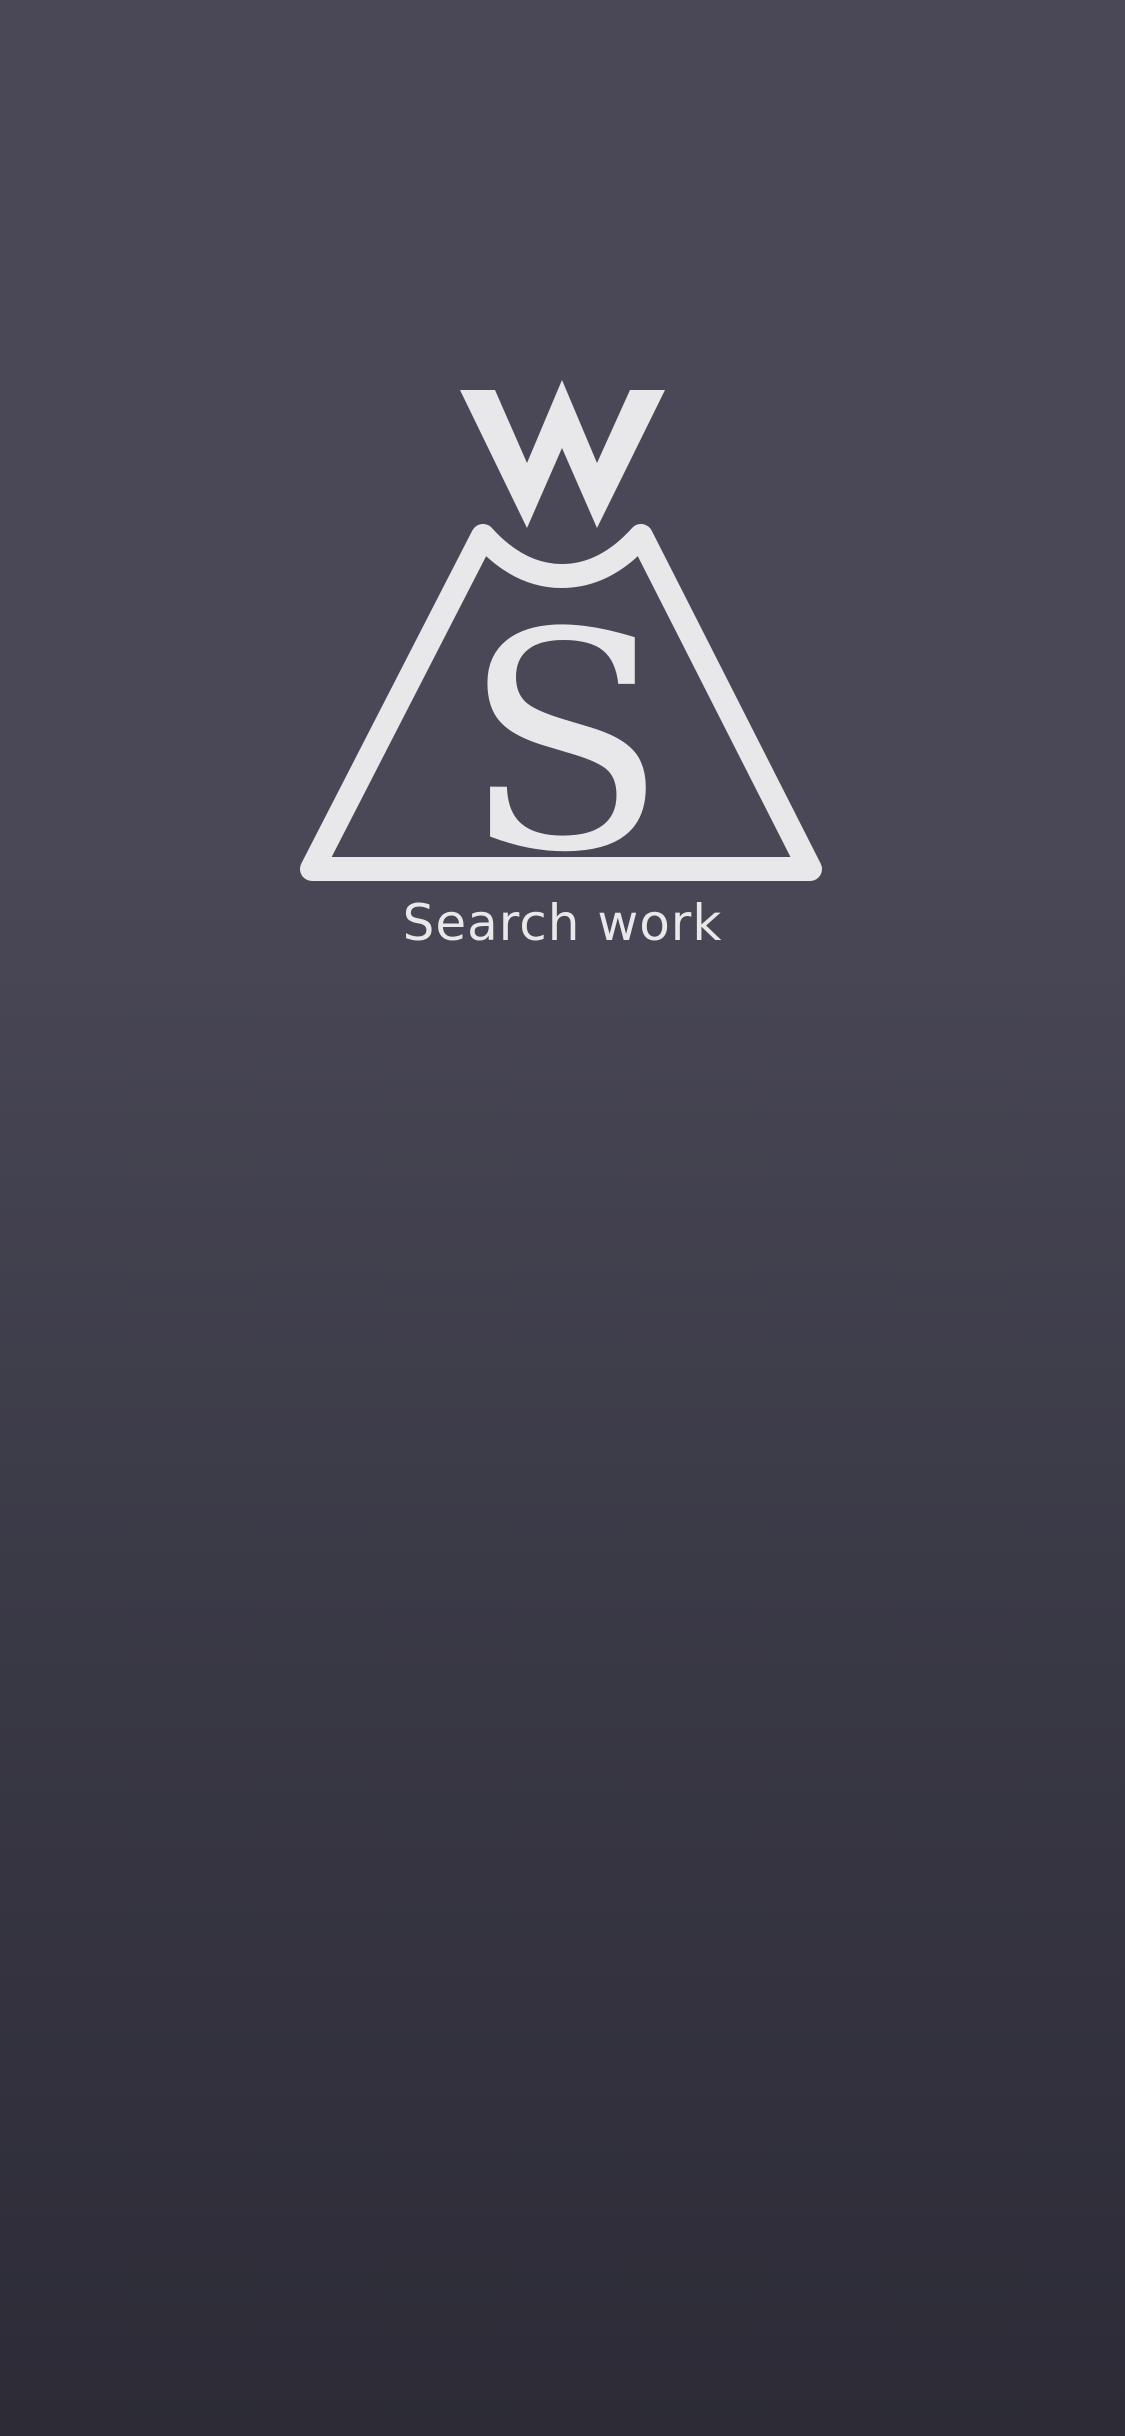 The image size is (1125, 2436). I want to click on logo-letter-s: S, so click(565, 729).